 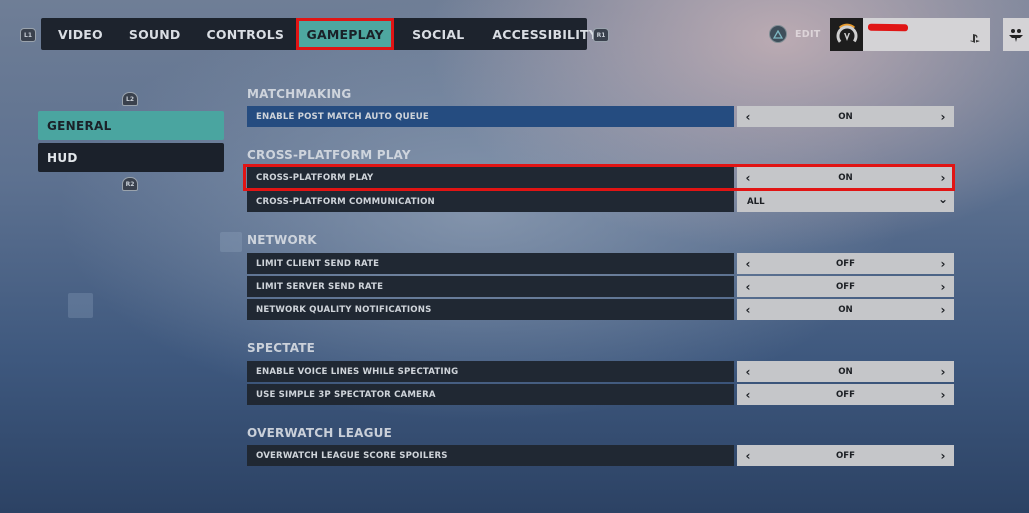 I want to click on setting-value: ALL, so click(x=756, y=201).